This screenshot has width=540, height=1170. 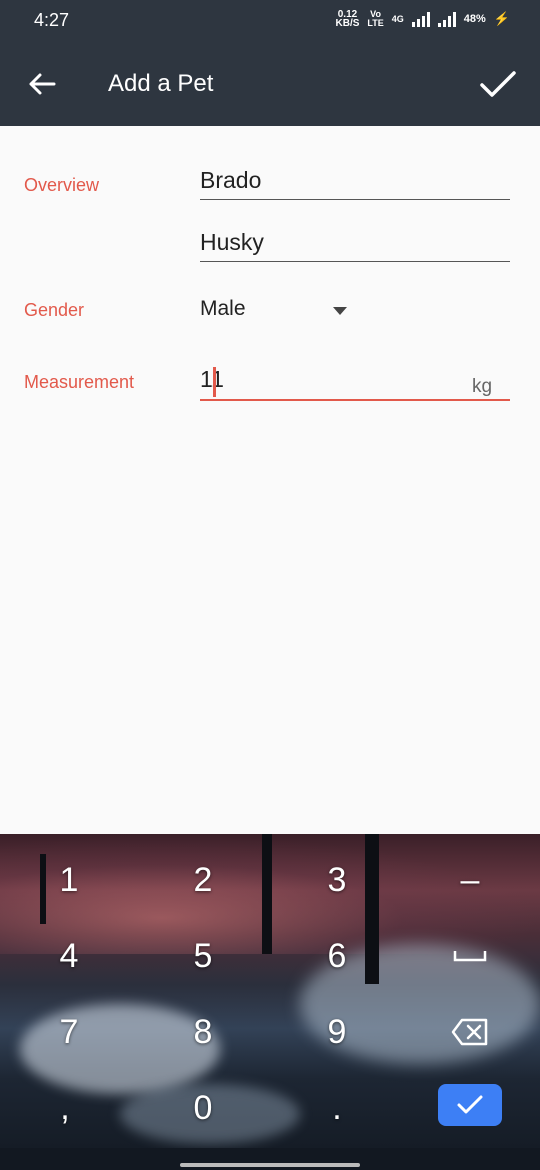 I want to click on key-backspace, so click(x=470, y=1032).